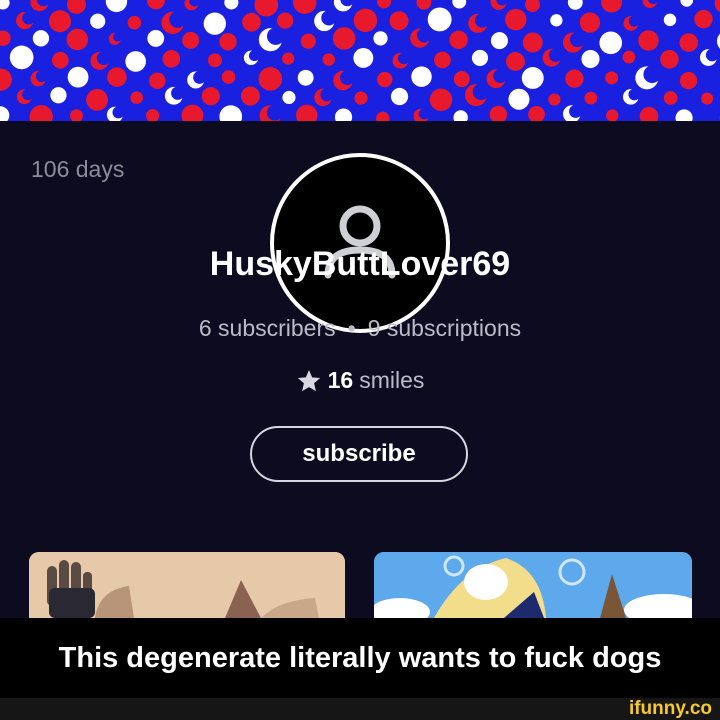 The height and width of the screenshot is (720, 720). What do you see at coordinates (392, 380) in the screenshot?
I see `smiles-label: smiles` at bounding box center [392, 380].